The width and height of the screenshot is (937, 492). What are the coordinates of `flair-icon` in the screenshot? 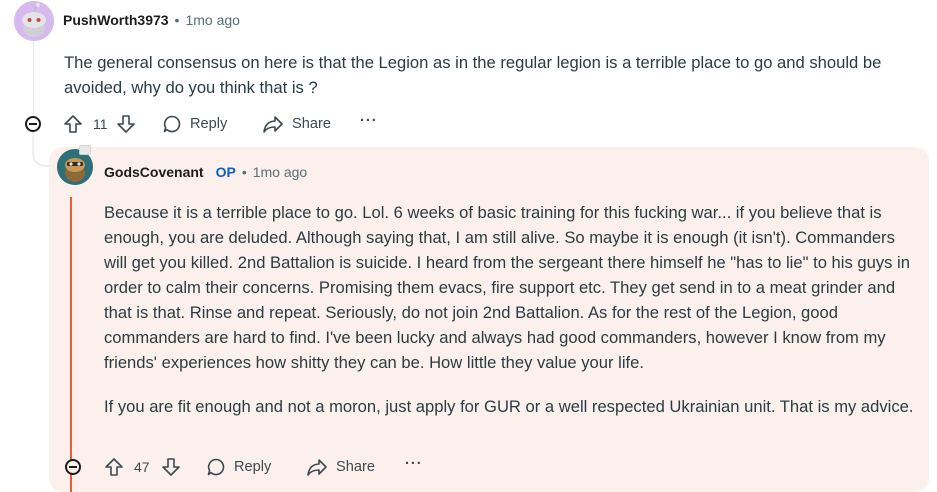 It's located at (85, 150).